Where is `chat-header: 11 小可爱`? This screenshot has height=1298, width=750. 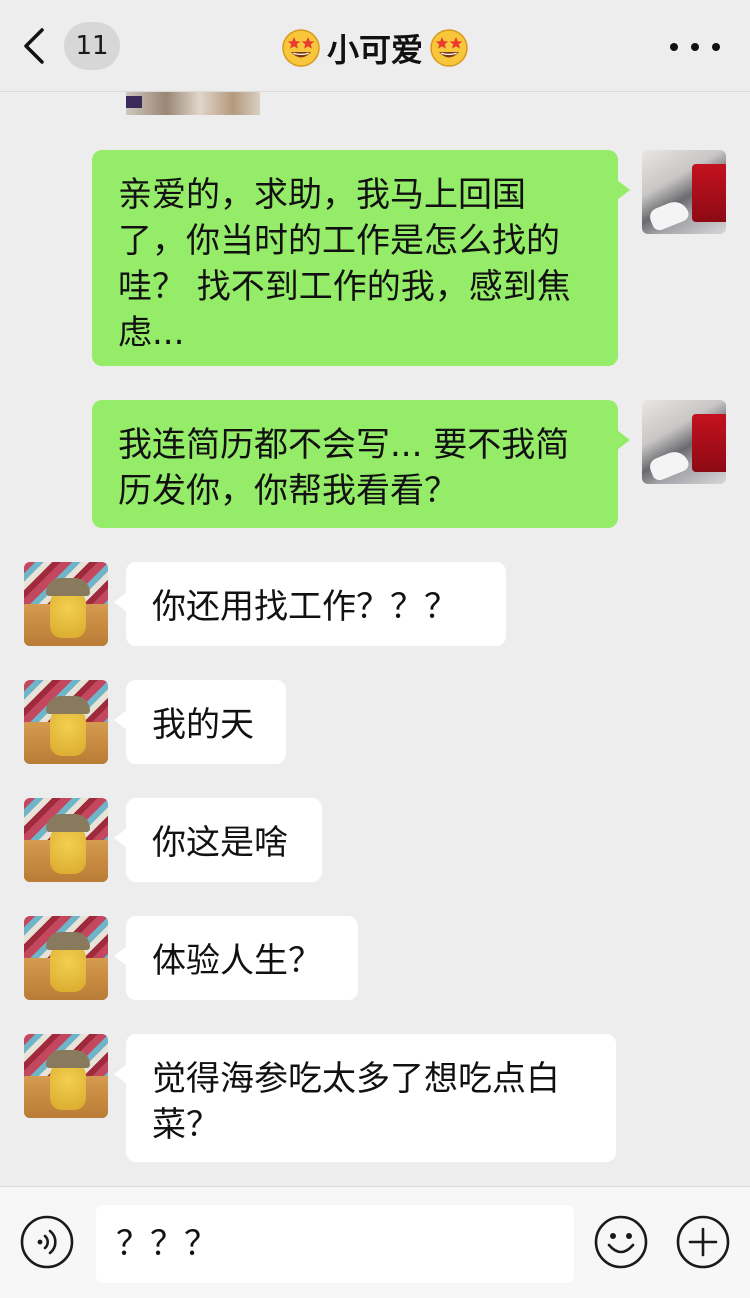 chat-header: 11 小可爱 is located at coordinates (375, 46).